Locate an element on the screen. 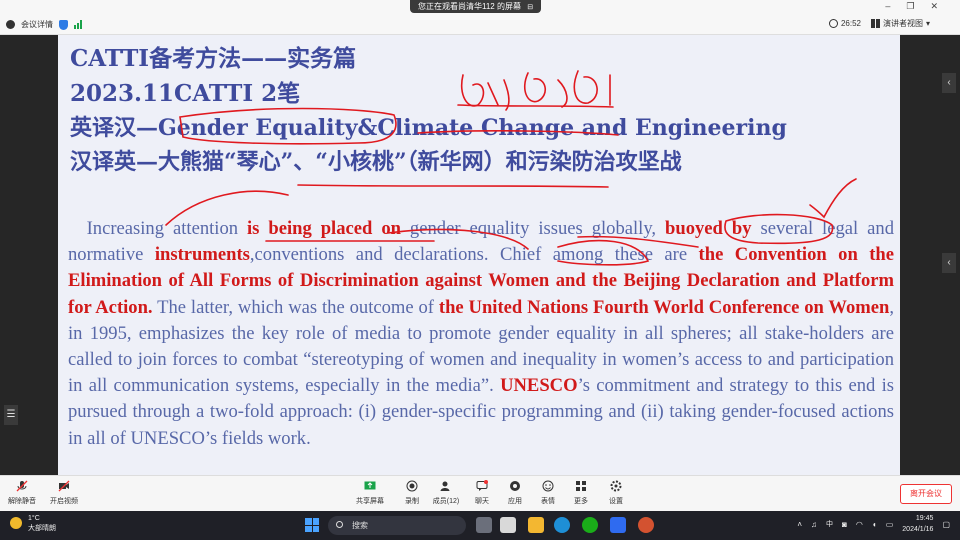  record-icon is located at coordinates (412, 486).